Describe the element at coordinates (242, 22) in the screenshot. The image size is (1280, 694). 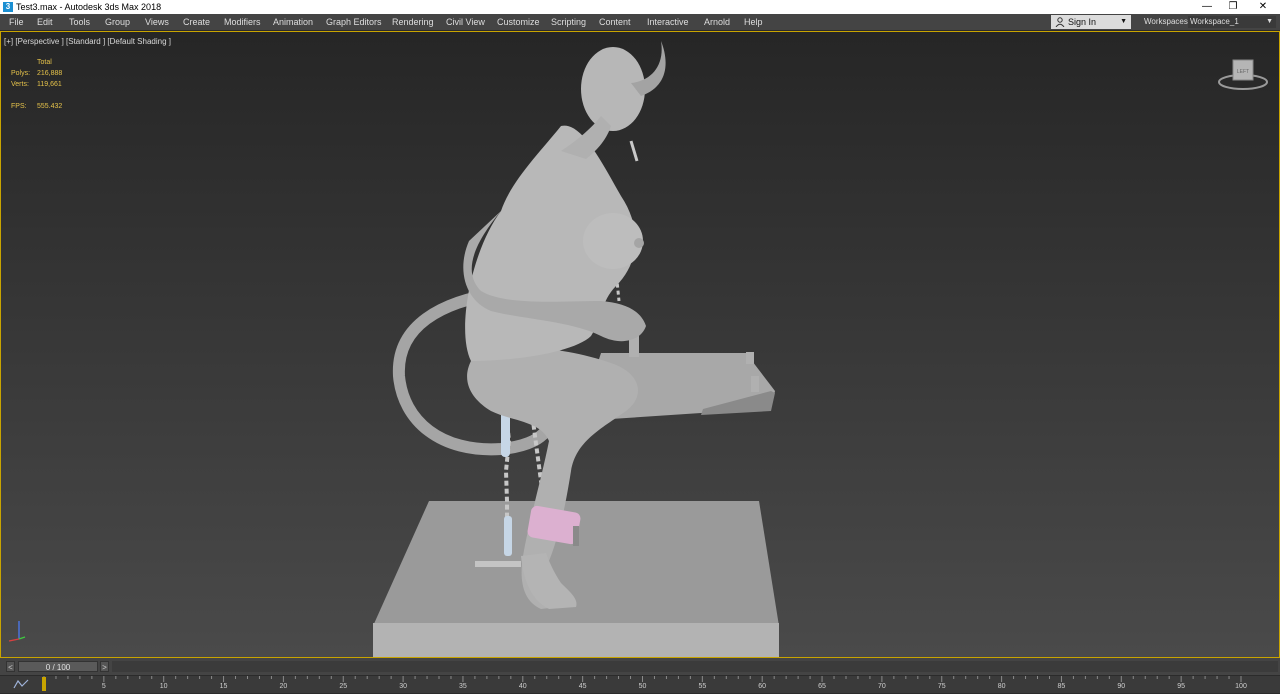
I see `menu-modifiers: Modifiers` at that location.